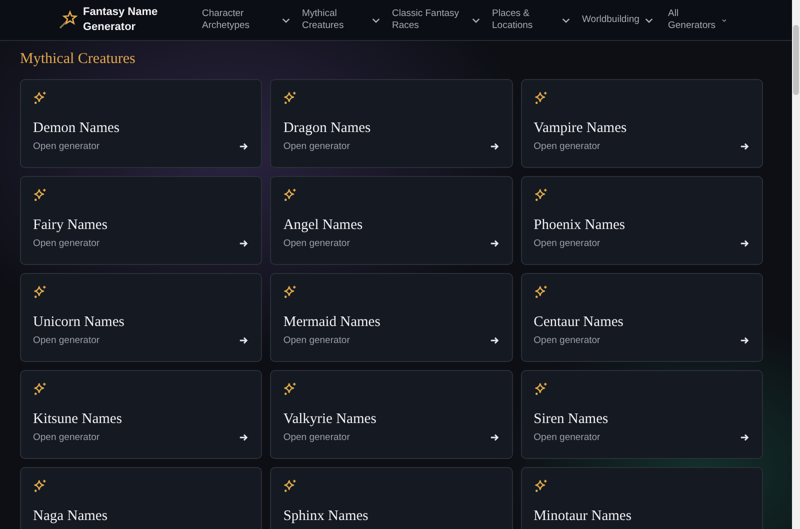 Image resolution: width=800 pixels, height=529 pixels. What do you see at coordinates (641, 498) in the screenshot?
I see `generator-card: Minotaur Names` at bounding box center [641, 498].